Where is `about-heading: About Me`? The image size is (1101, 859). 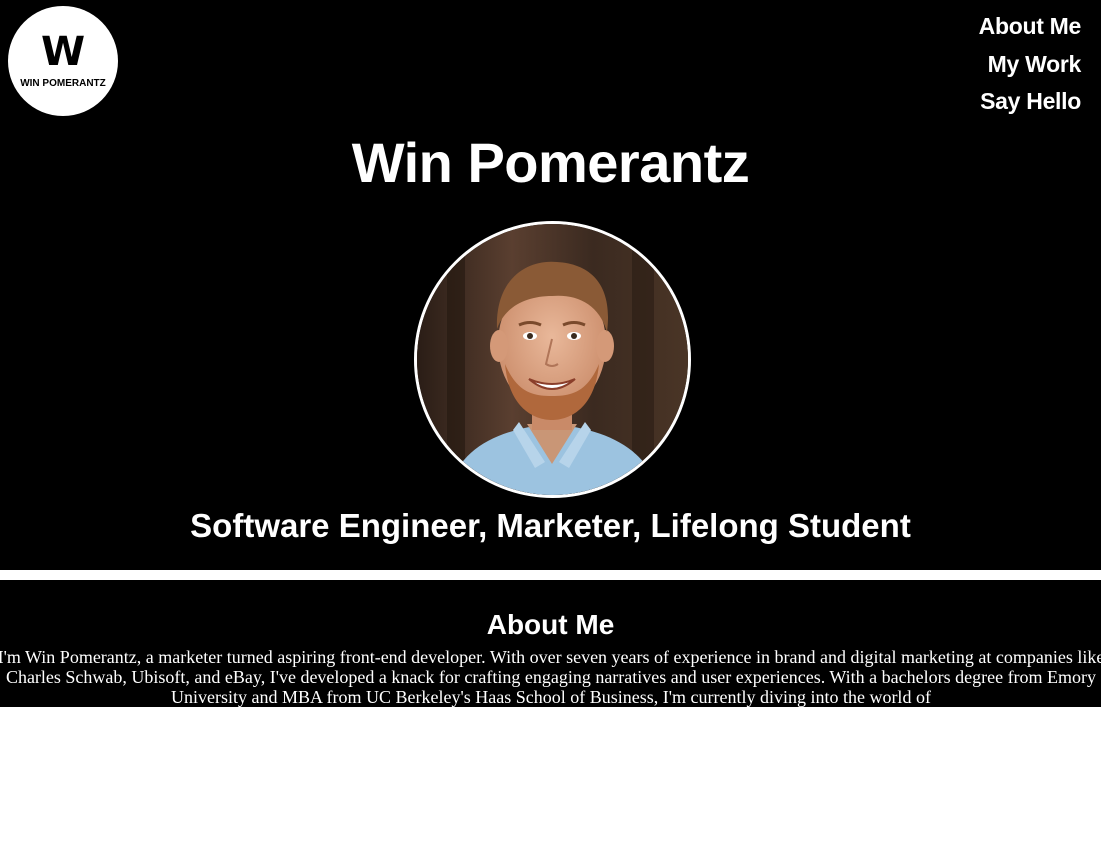 about-heading: About Me is located at coordinates (550, 624).